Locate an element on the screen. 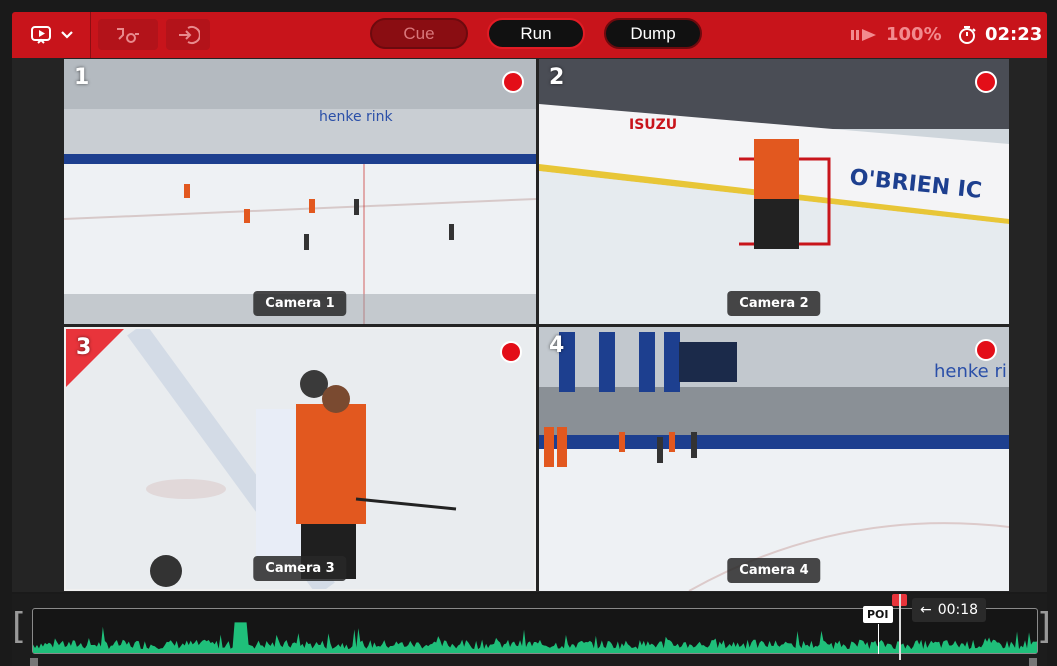 This screenshot has width=1057, height=666. dump-button: Dump is located at coordinates (653, 33).